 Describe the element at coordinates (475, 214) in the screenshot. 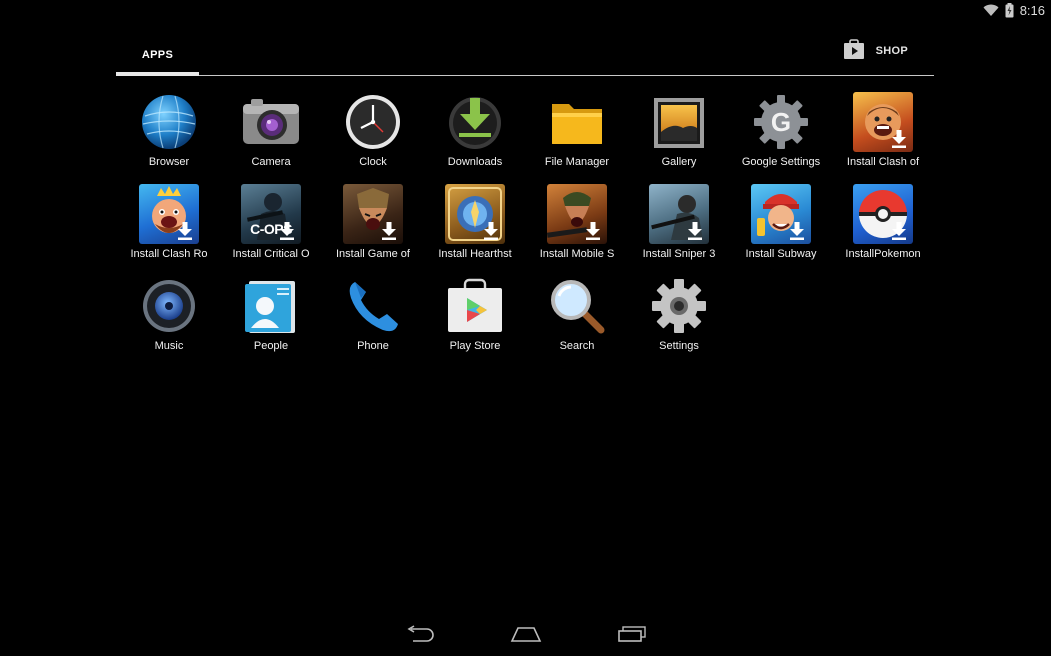

I see `hearthstone-icon` at that location.